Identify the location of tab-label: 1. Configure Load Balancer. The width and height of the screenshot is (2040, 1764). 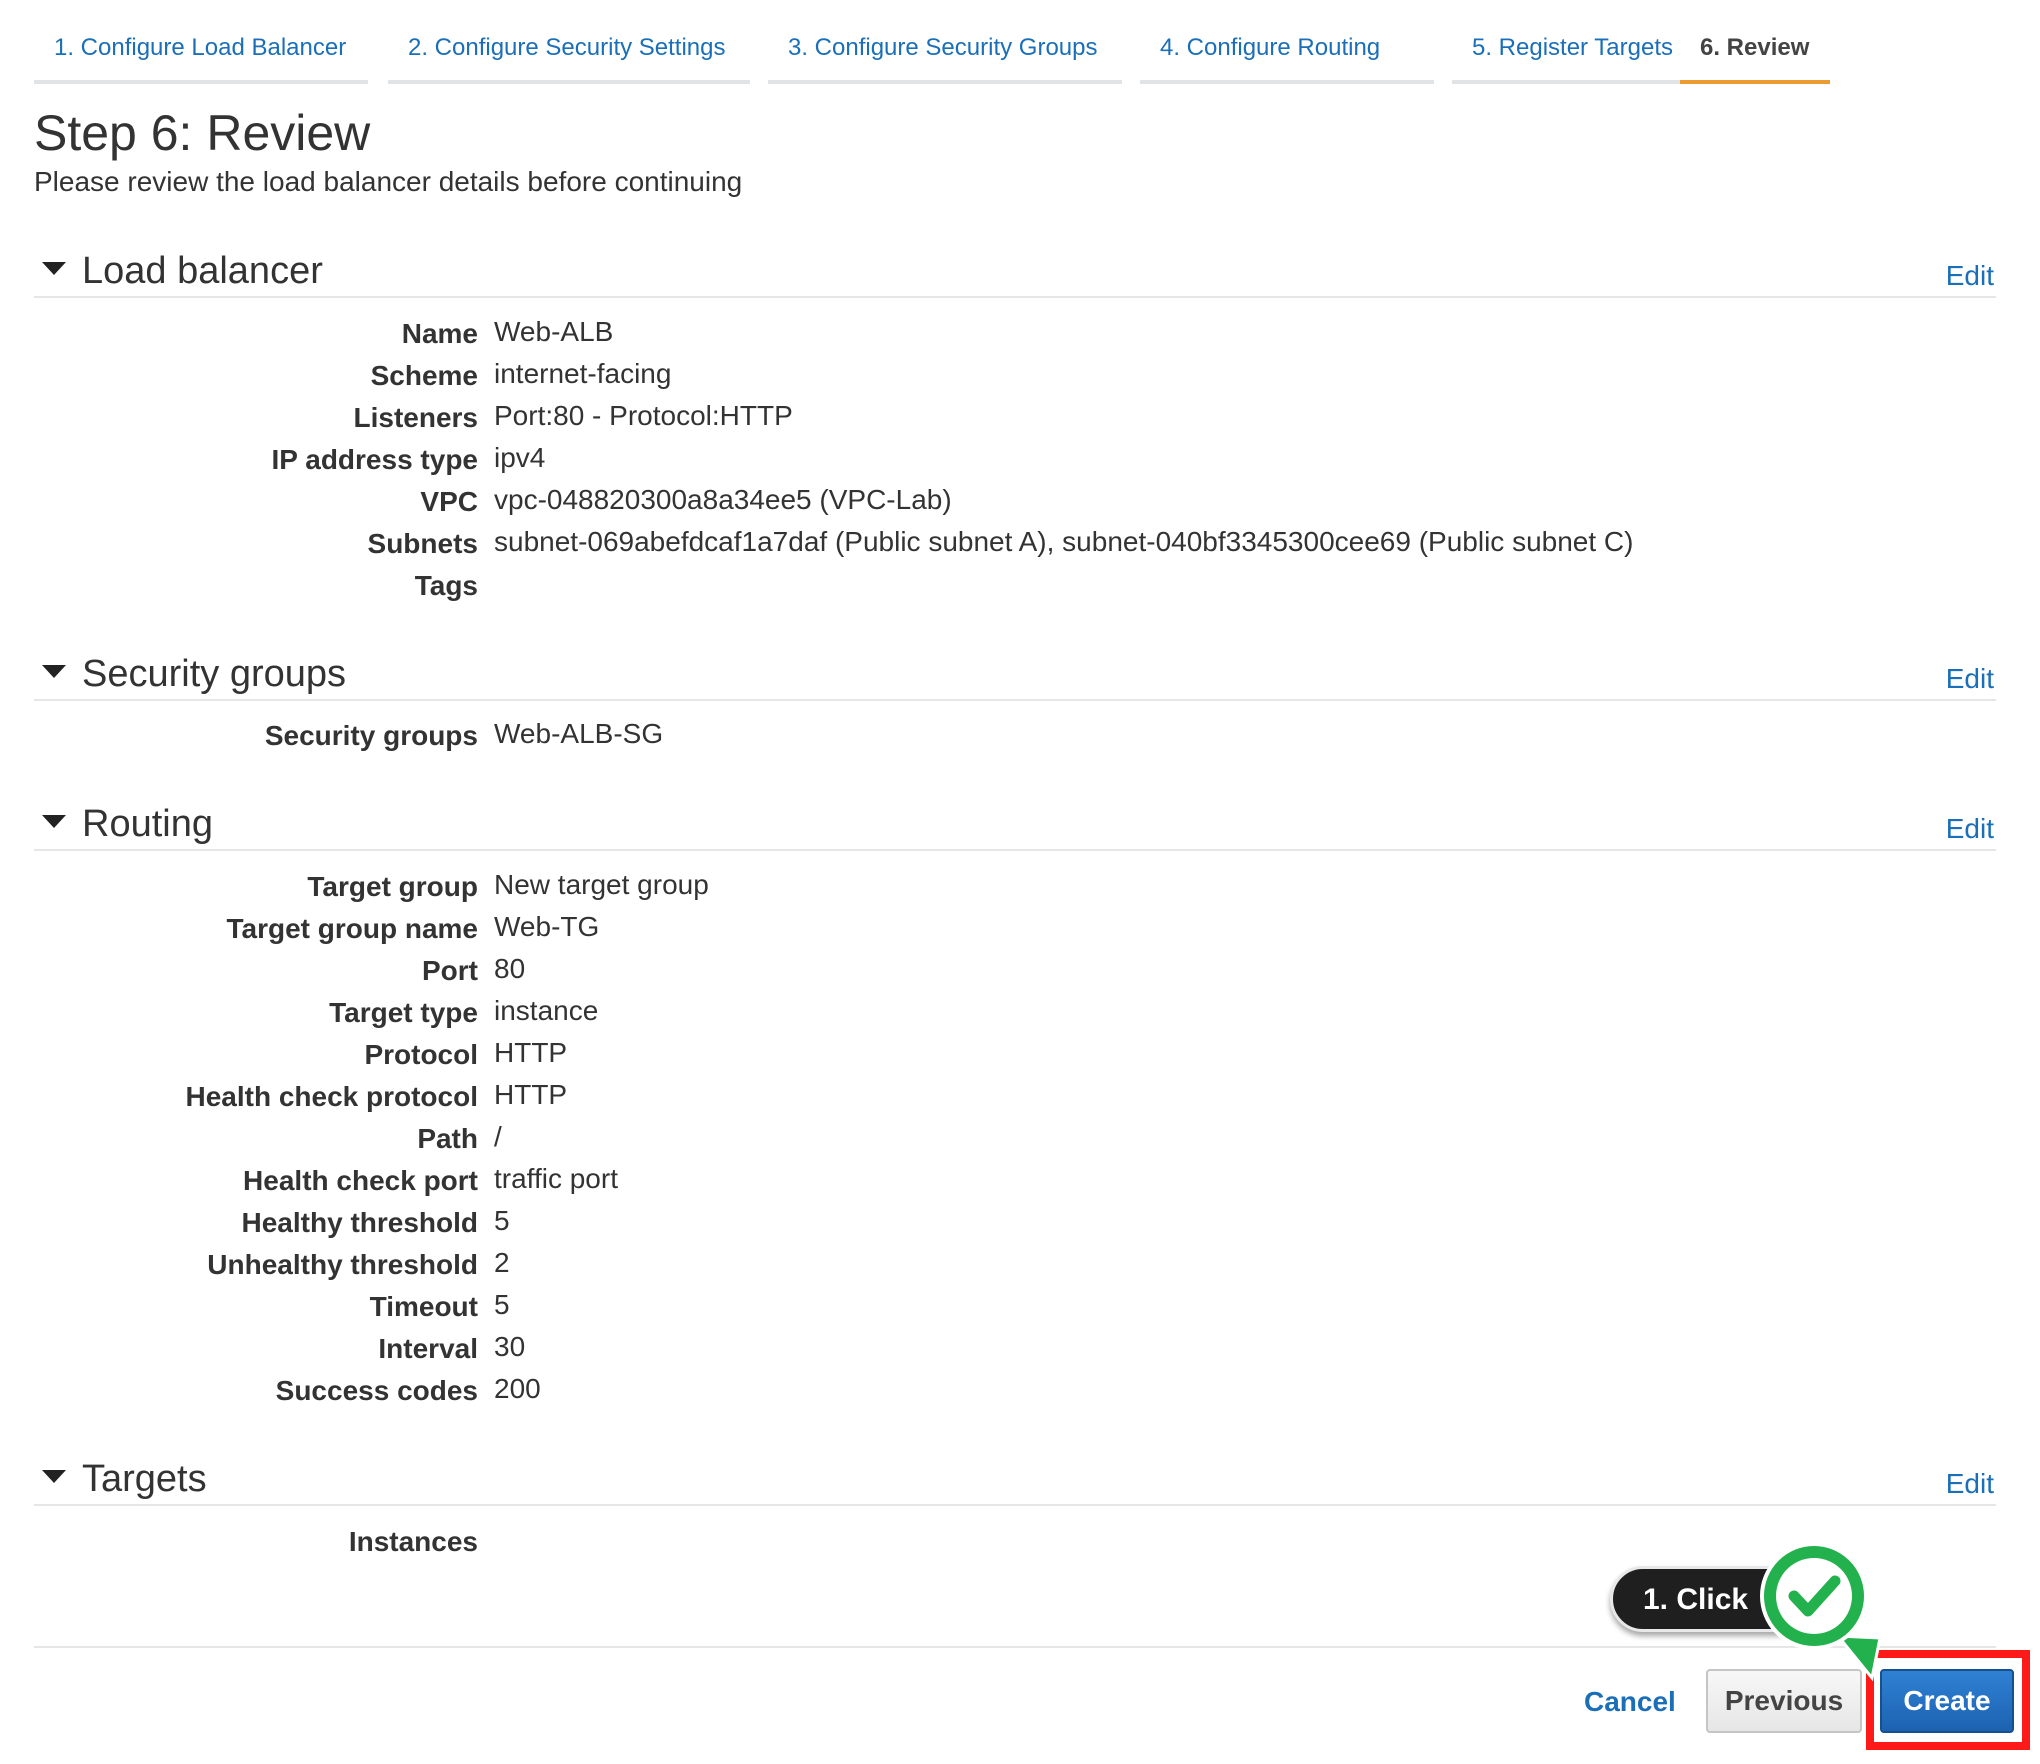
(200, 47).